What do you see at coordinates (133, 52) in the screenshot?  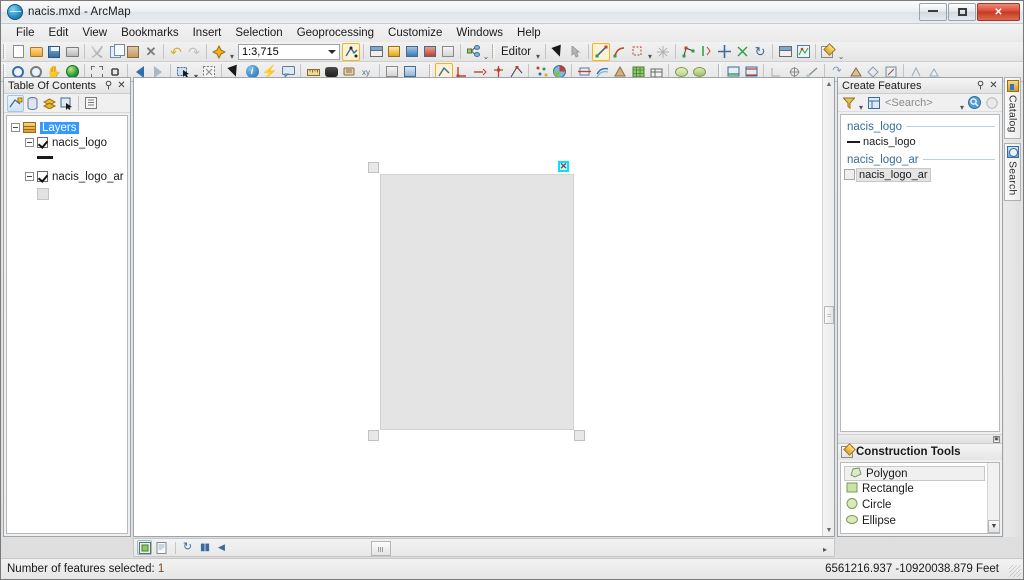 I see `paste-button` at bounding box center [133, 52].